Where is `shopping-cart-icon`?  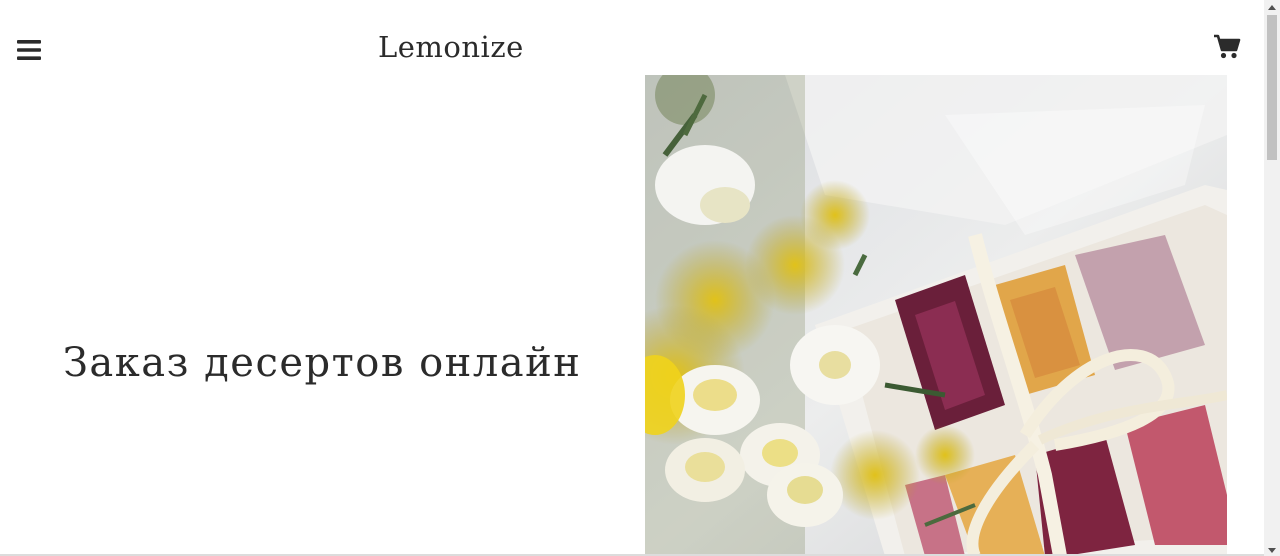
shopping-cart-icon is located at coordinates (1227, 47).